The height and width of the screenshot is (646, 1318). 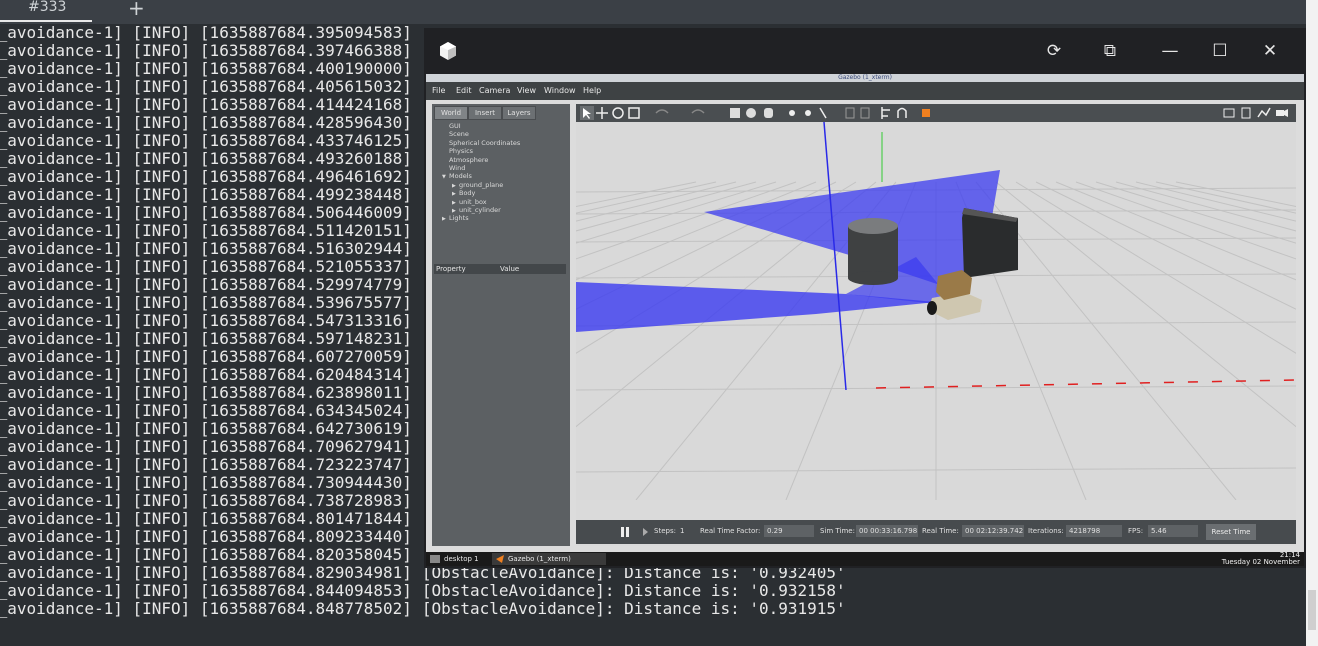 What do you see at coordinates (519, 113) in the screenshot?
I see `tab-layers: Layers` at bounding box center [519, 113].